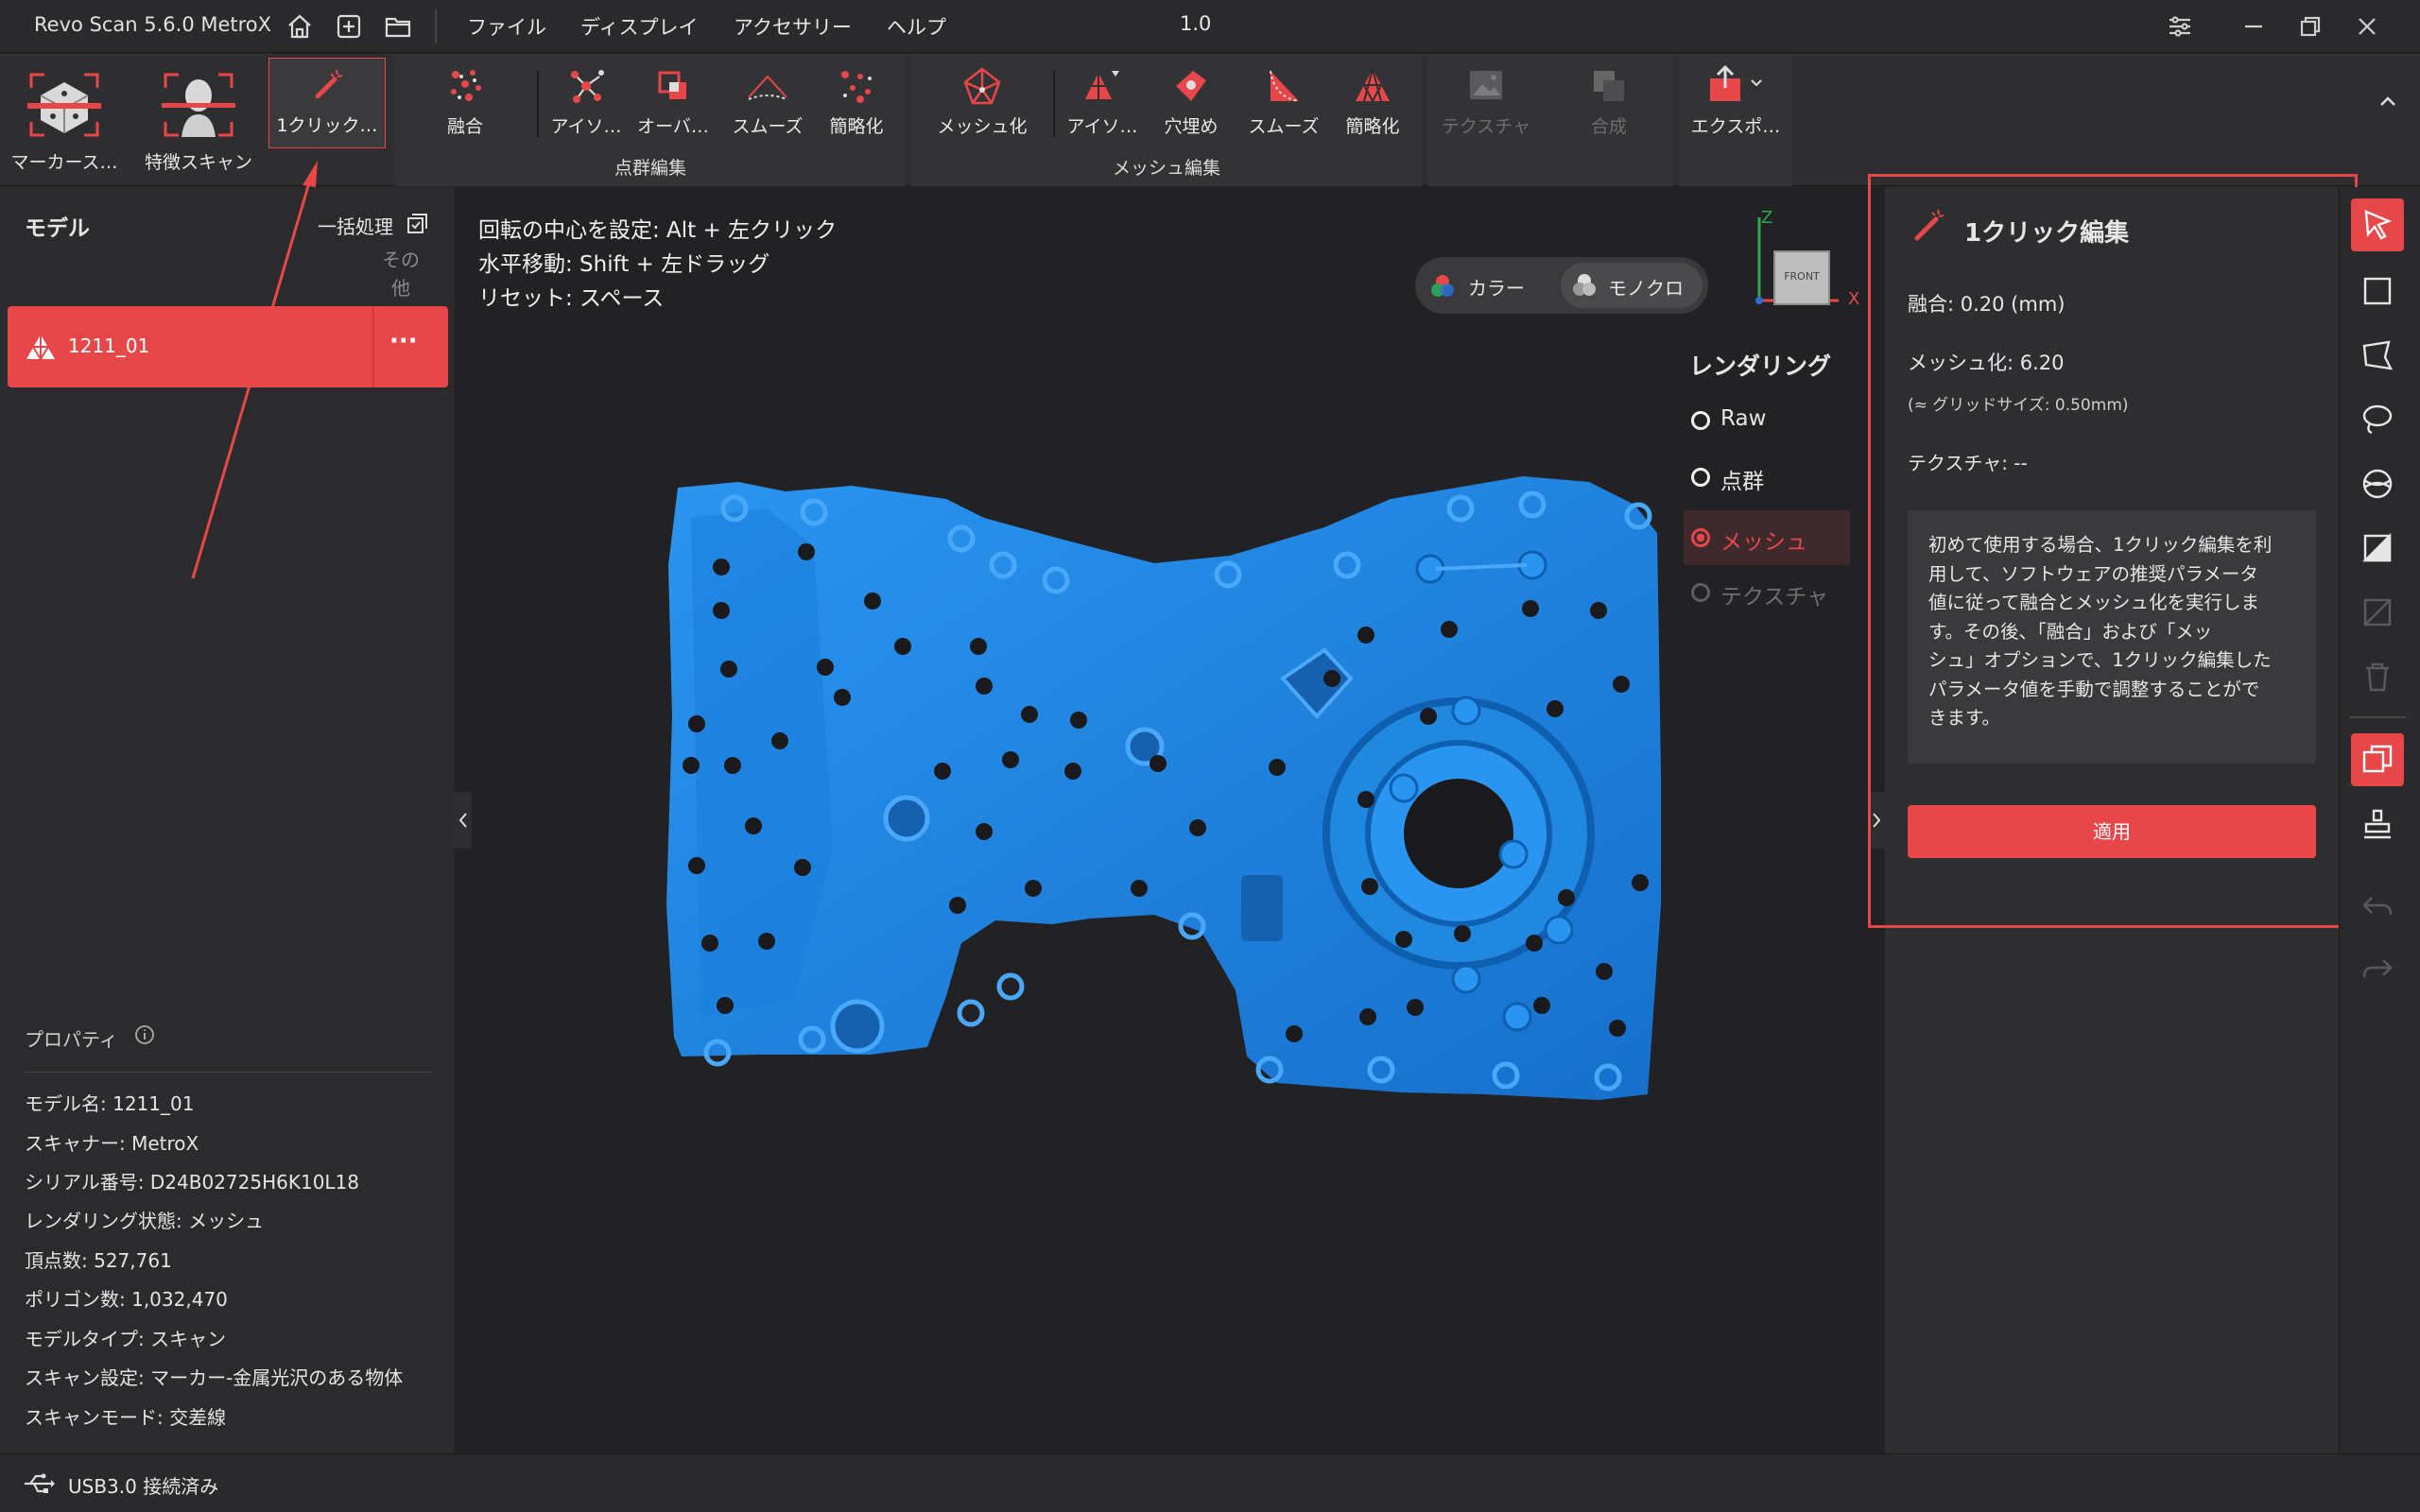 The height and width of the screenshot is (1512, 2420). Describe the element at coordinates (2377, 717) in the screenshot. I see `tool-divider` at that location.